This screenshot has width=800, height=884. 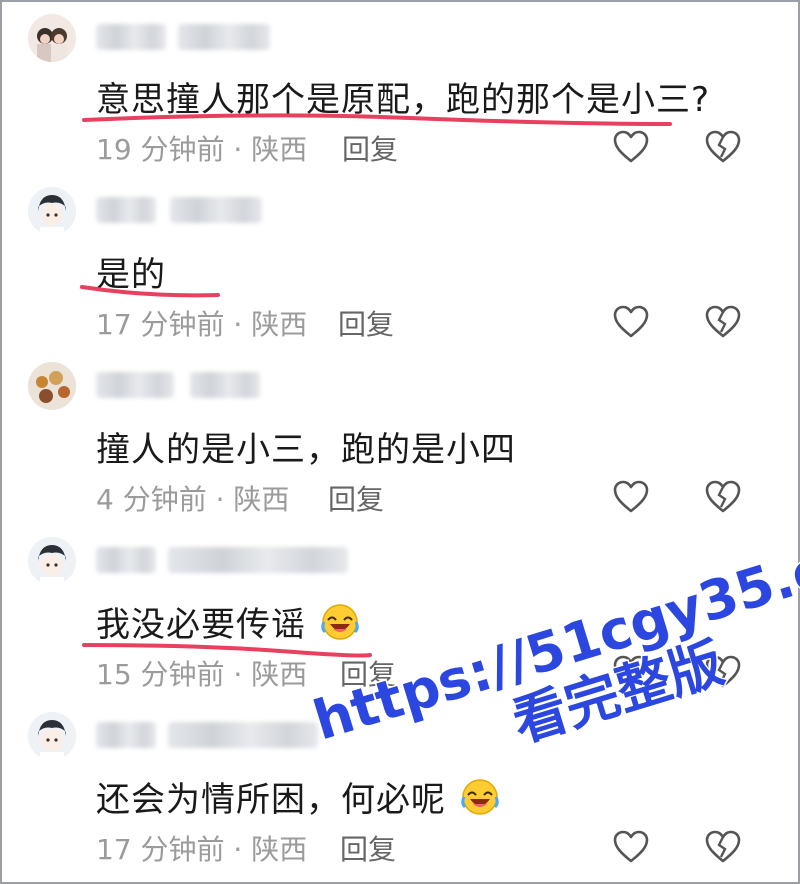 What do you see at coordinates (193, 499) in the screenshot?
I see `comment-timestamp: 4 分钟前 · 陕西` at bounding box center [193, 499].